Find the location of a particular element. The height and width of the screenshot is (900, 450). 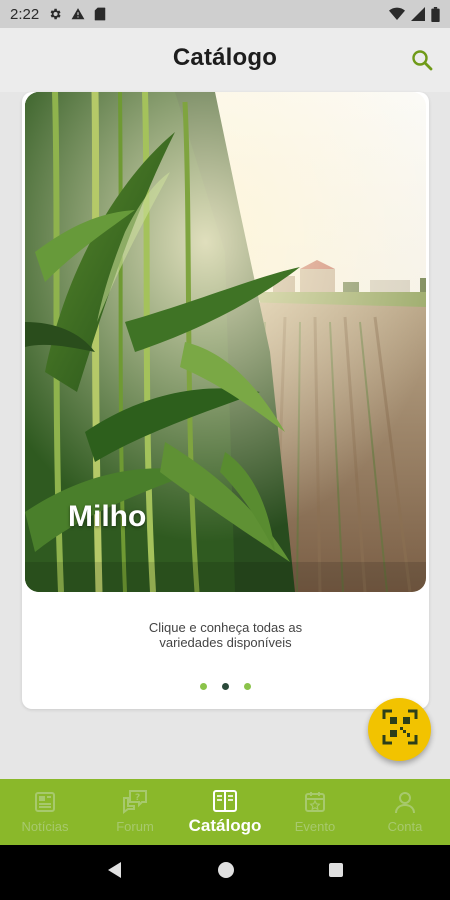

recents-icon is located at coordinates (336, 872).